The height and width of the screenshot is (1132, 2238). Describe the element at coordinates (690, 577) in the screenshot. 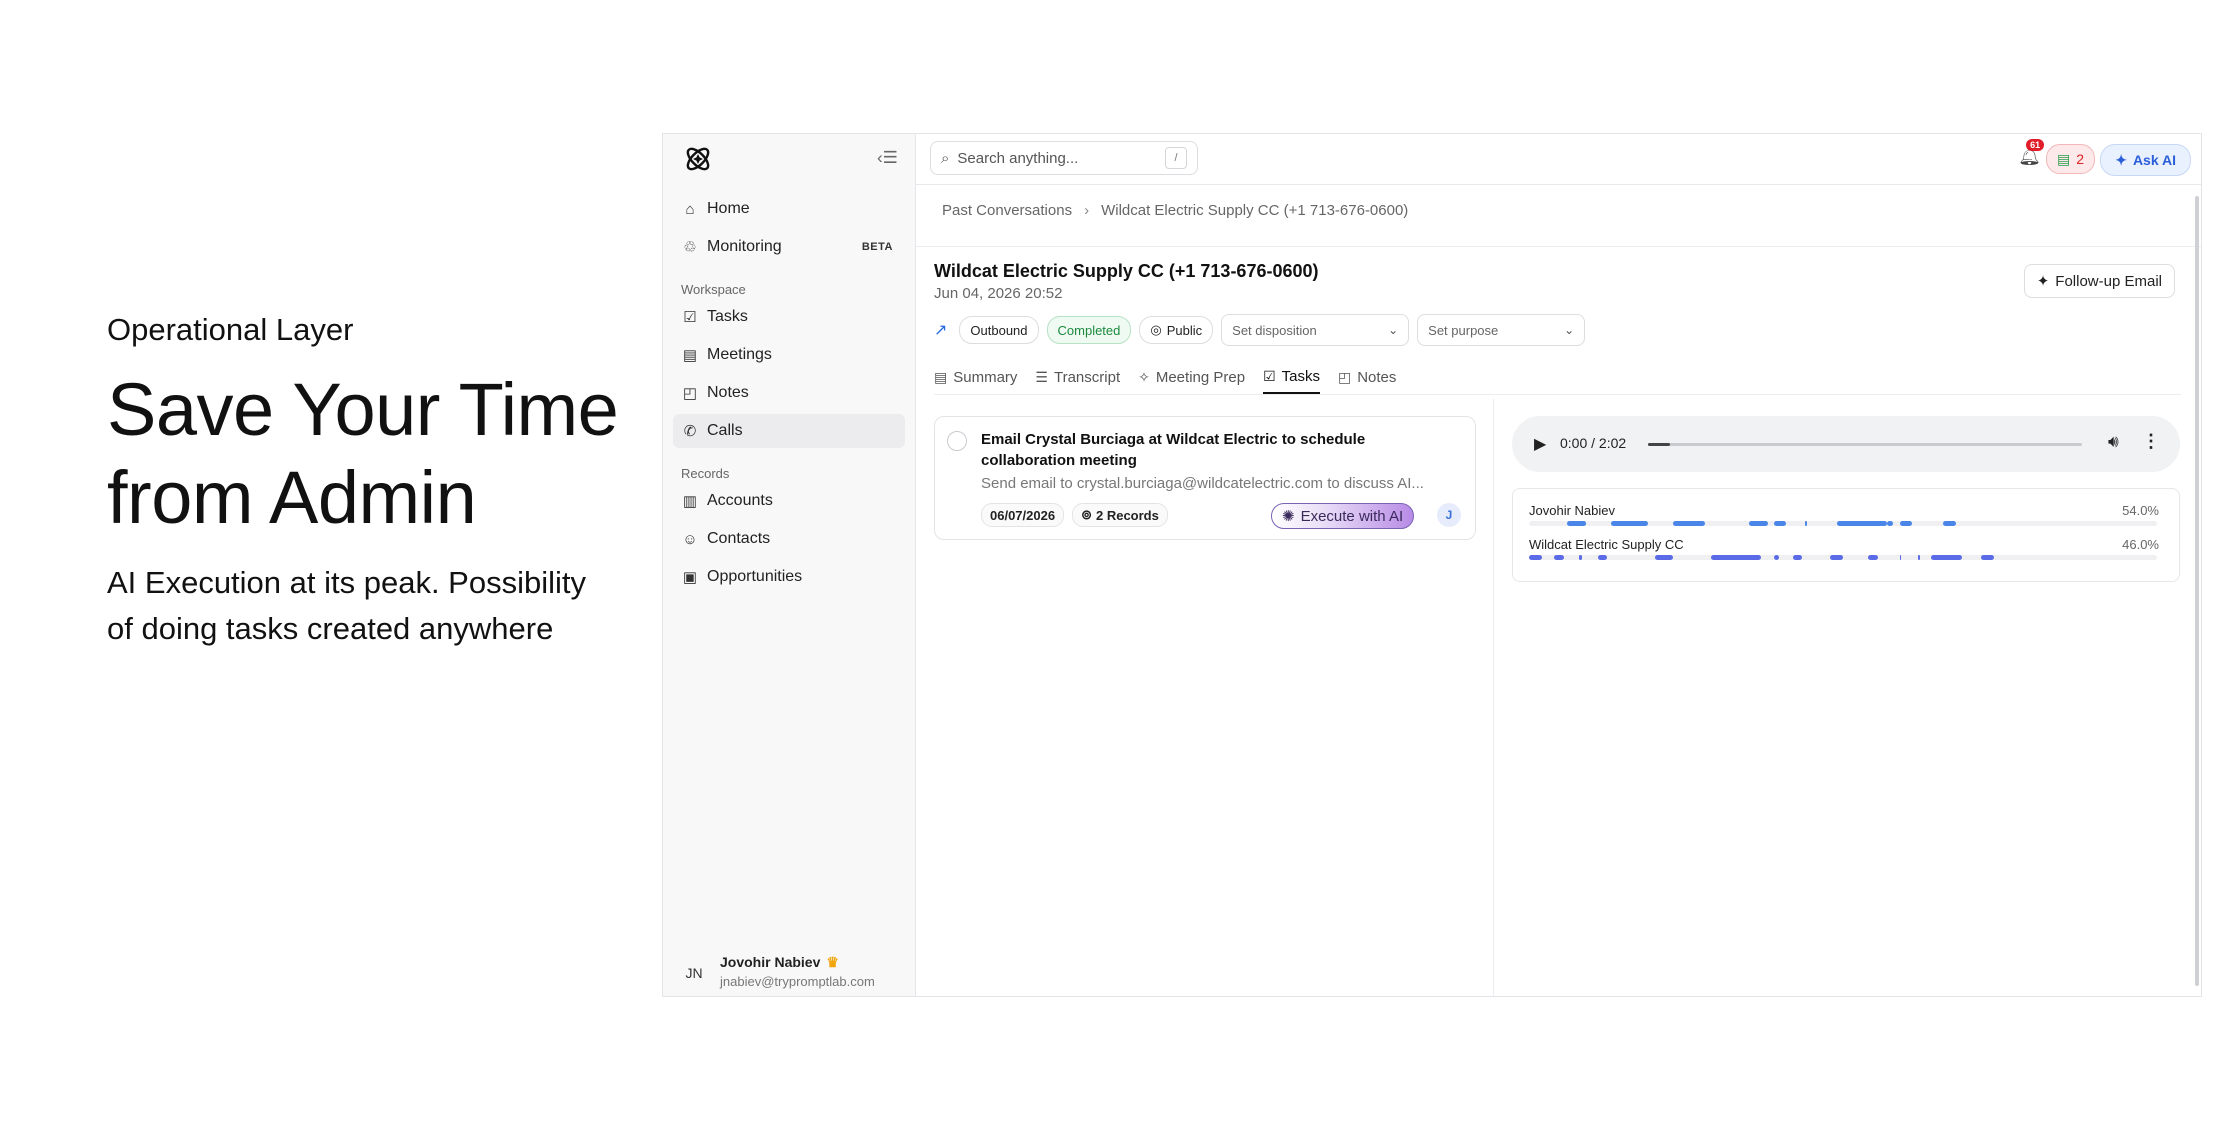

I see `briefcase-icon: ▣` at that location.